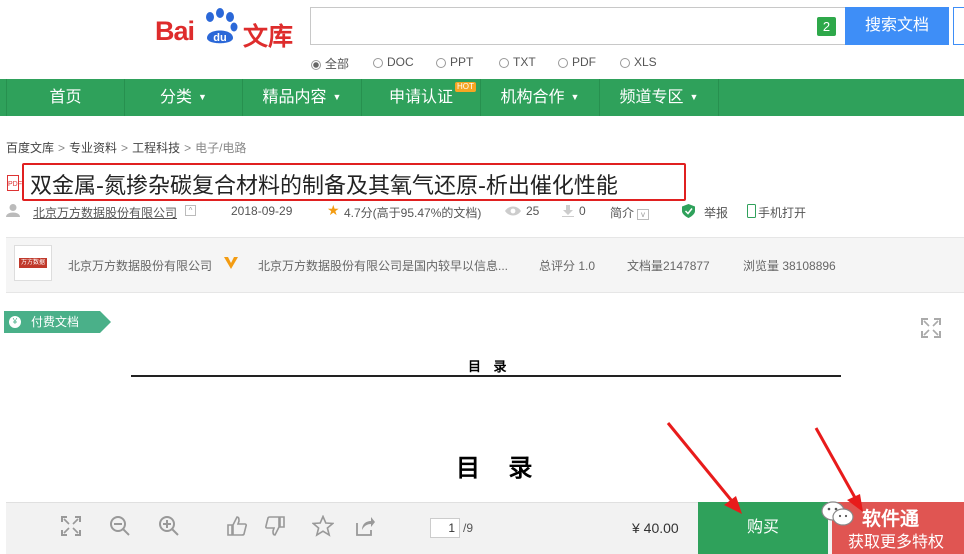 This screenshot has width=964, height=554. I want to click on nav-category: 分类 ▼, so click(183, 97).